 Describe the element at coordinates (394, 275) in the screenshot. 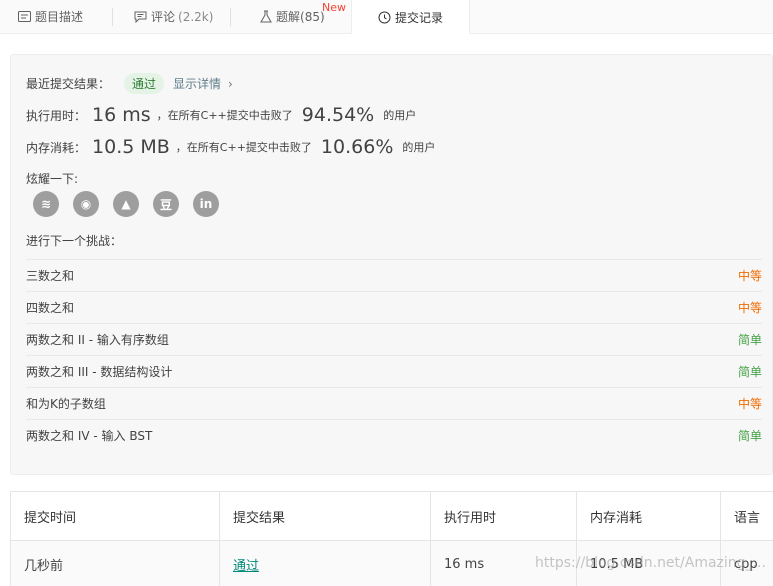

I see `challenge-item: 三数之和 中等` at that location.